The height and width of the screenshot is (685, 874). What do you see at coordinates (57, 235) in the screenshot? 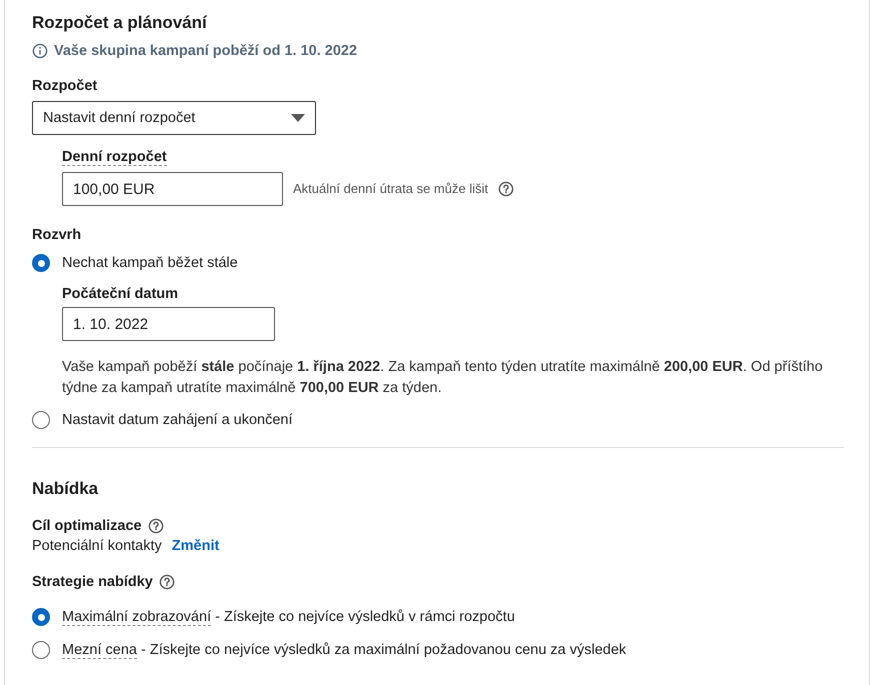
I see `field-label: Rozvrh` at bounding box center [57, 235].